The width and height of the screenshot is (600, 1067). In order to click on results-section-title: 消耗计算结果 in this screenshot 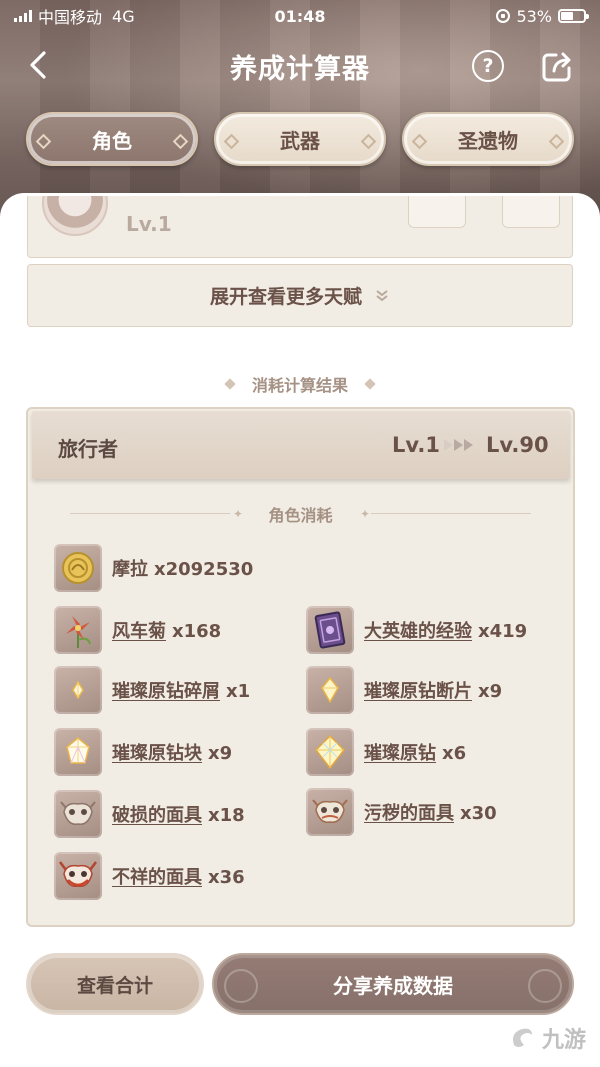, I will do `click(300, 384)`.